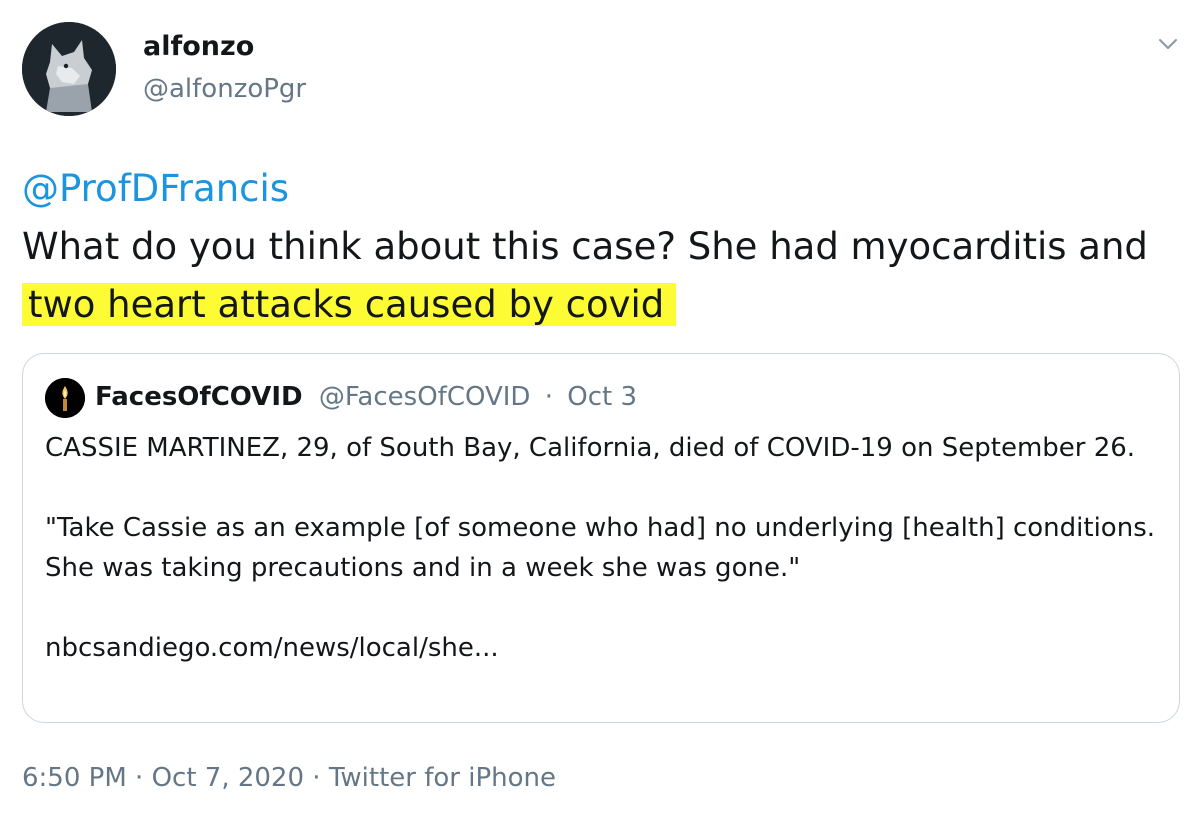 This screenshot has height=820, width=1200. I want to click on tweet-source: Twitter for iPhone, so click(442, 778).